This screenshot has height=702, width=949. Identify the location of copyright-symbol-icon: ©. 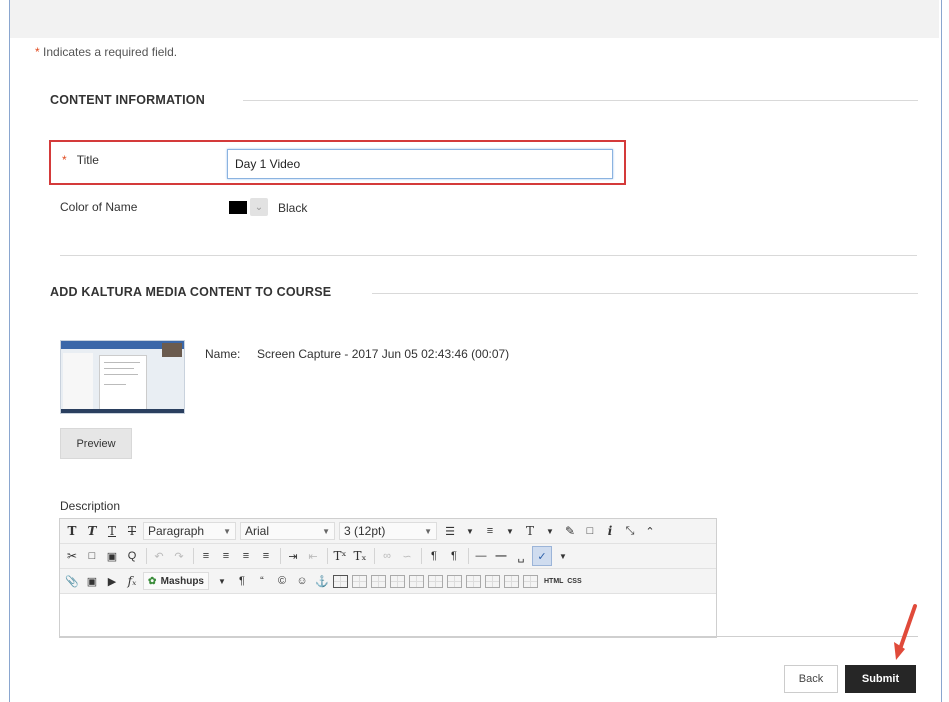
(282, 581).